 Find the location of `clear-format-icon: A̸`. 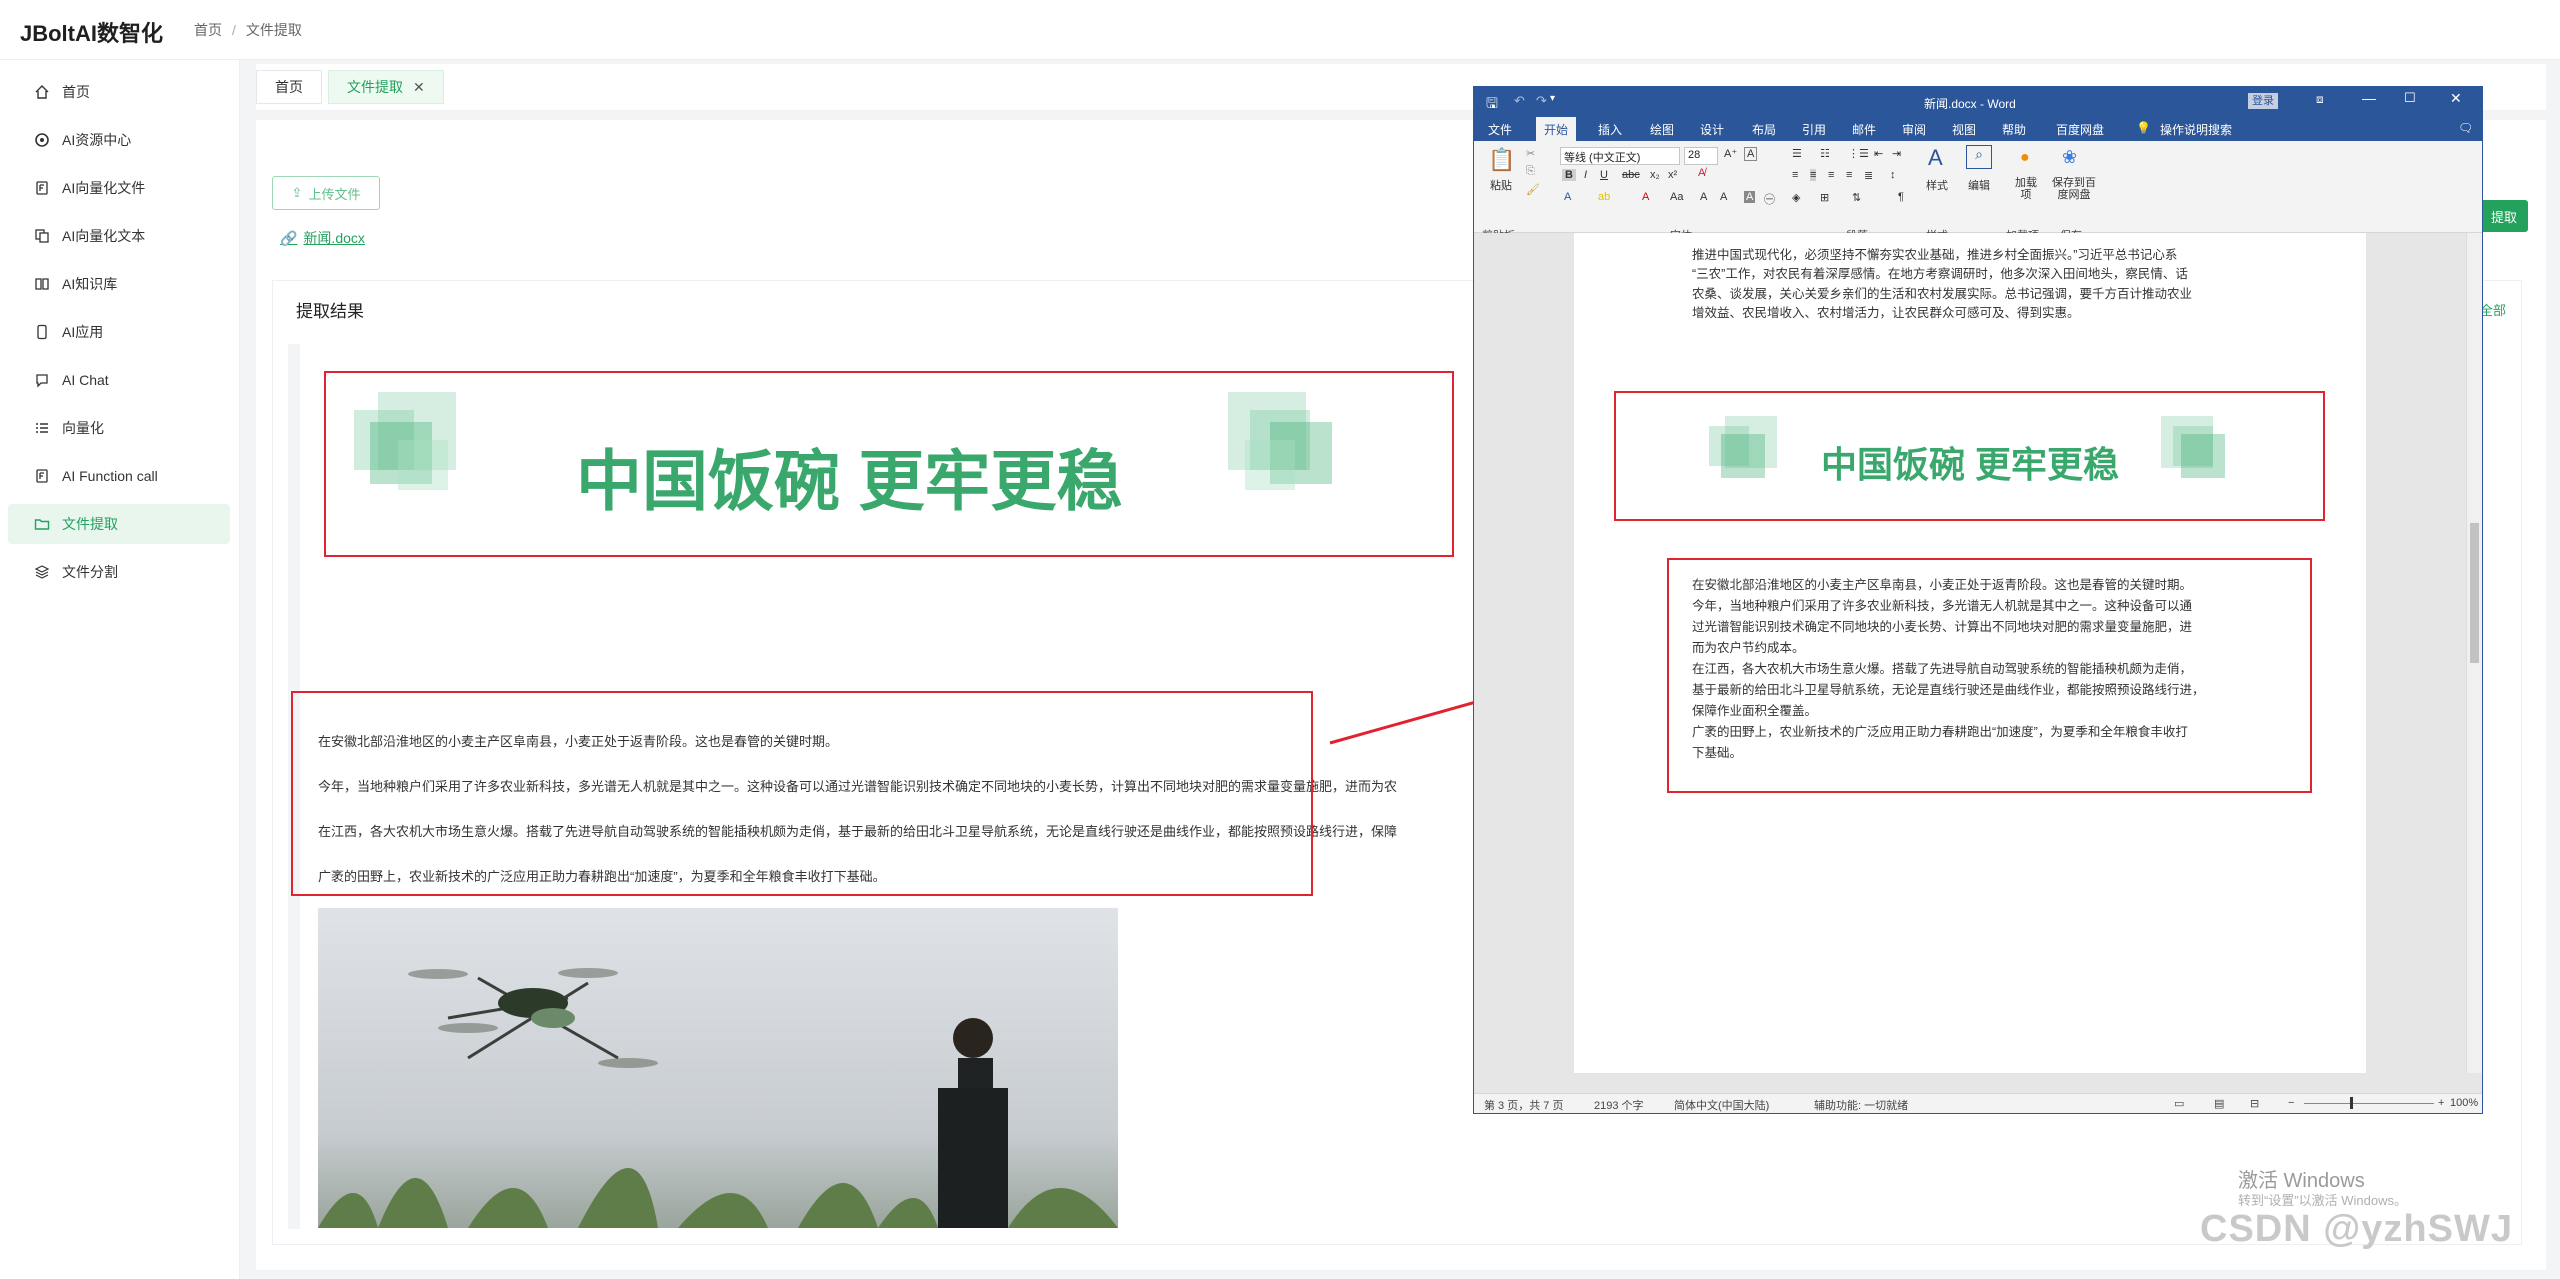

clear-format-icon: A̸ is located at coordinates (1701, 173).